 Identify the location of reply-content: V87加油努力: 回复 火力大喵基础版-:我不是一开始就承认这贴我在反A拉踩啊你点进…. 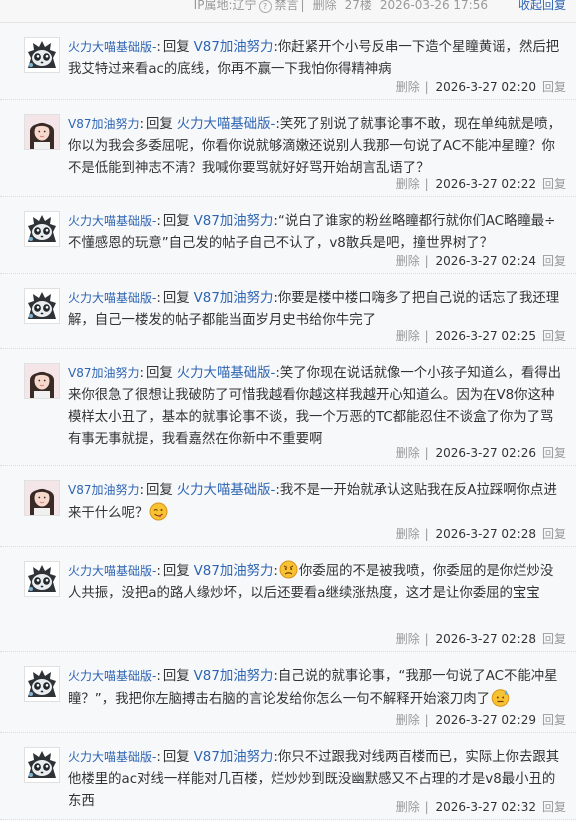
(316, 495).